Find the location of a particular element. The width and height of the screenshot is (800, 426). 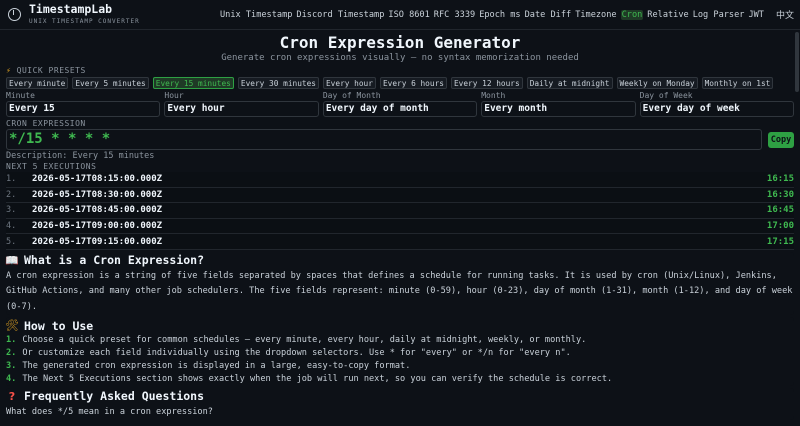

cron-description: Description: Every 15 minutes is located at coordinates (80, 156).